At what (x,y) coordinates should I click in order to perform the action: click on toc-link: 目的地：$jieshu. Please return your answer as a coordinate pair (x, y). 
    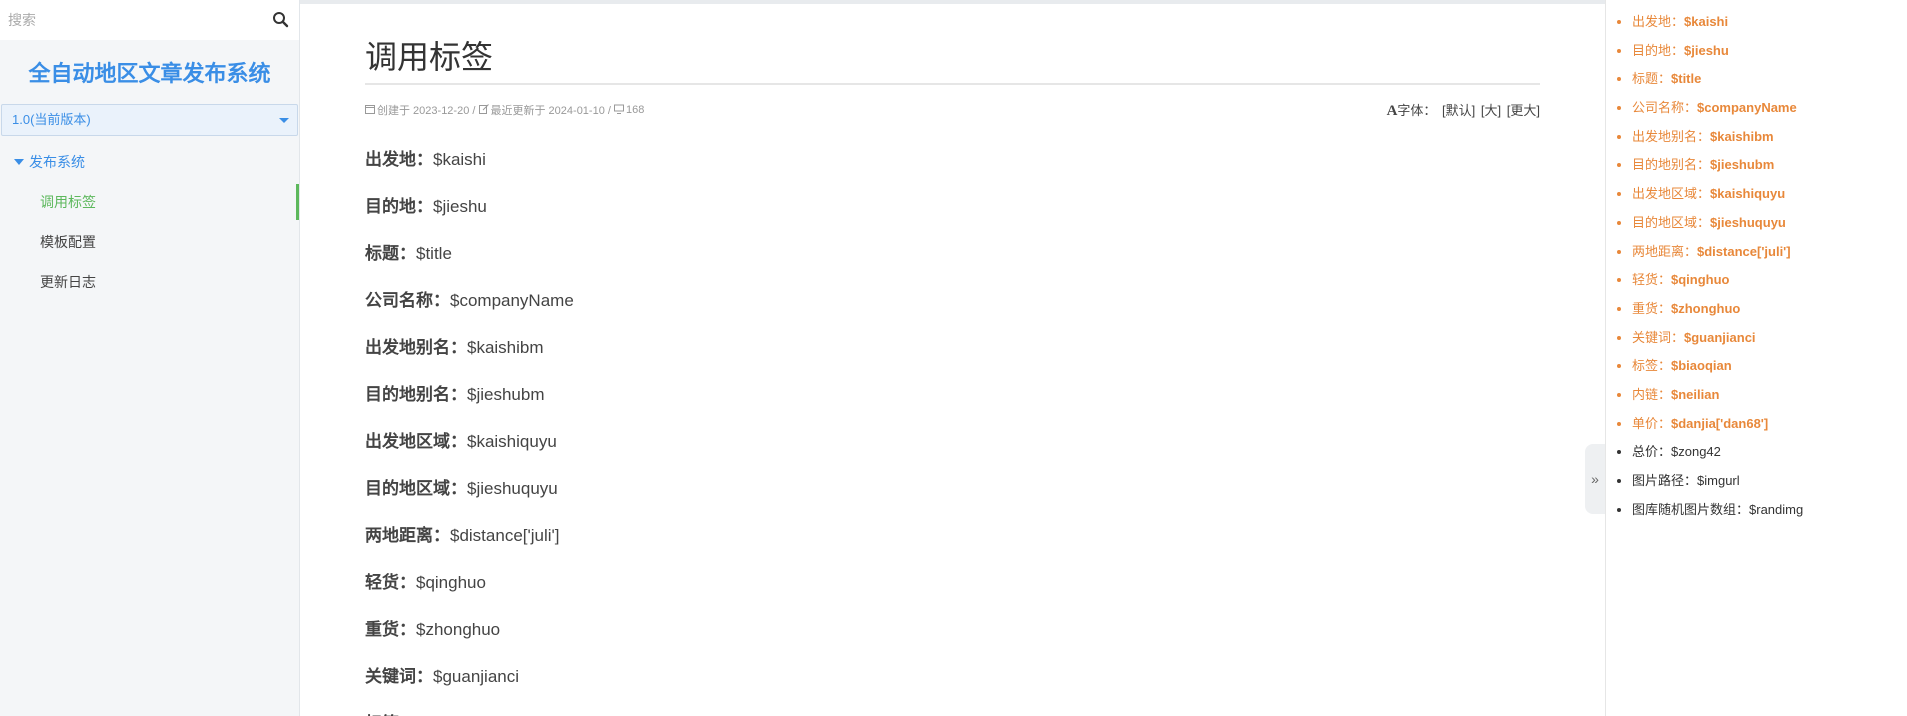
    Looking at the image, I should click on (1680, 50).